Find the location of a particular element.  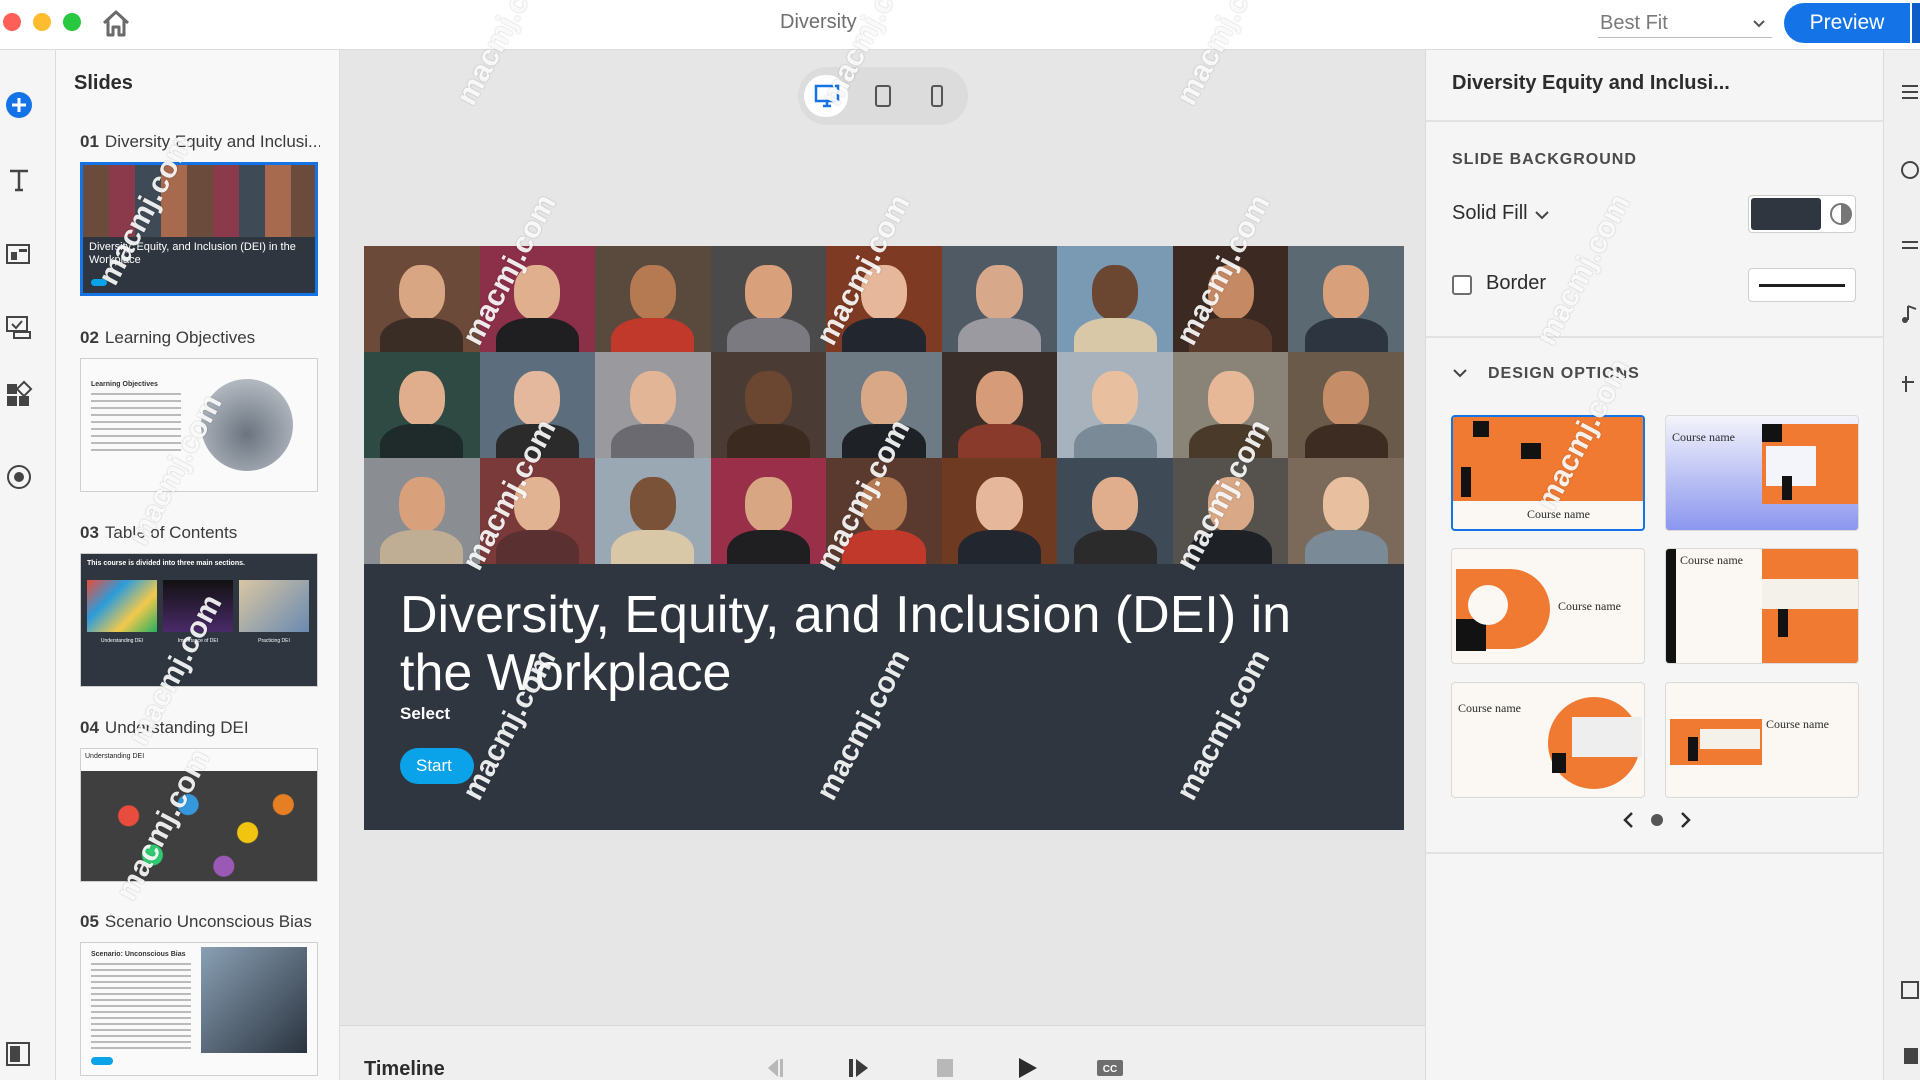

chevron-right-icon is located at coordinates (1686, 820).